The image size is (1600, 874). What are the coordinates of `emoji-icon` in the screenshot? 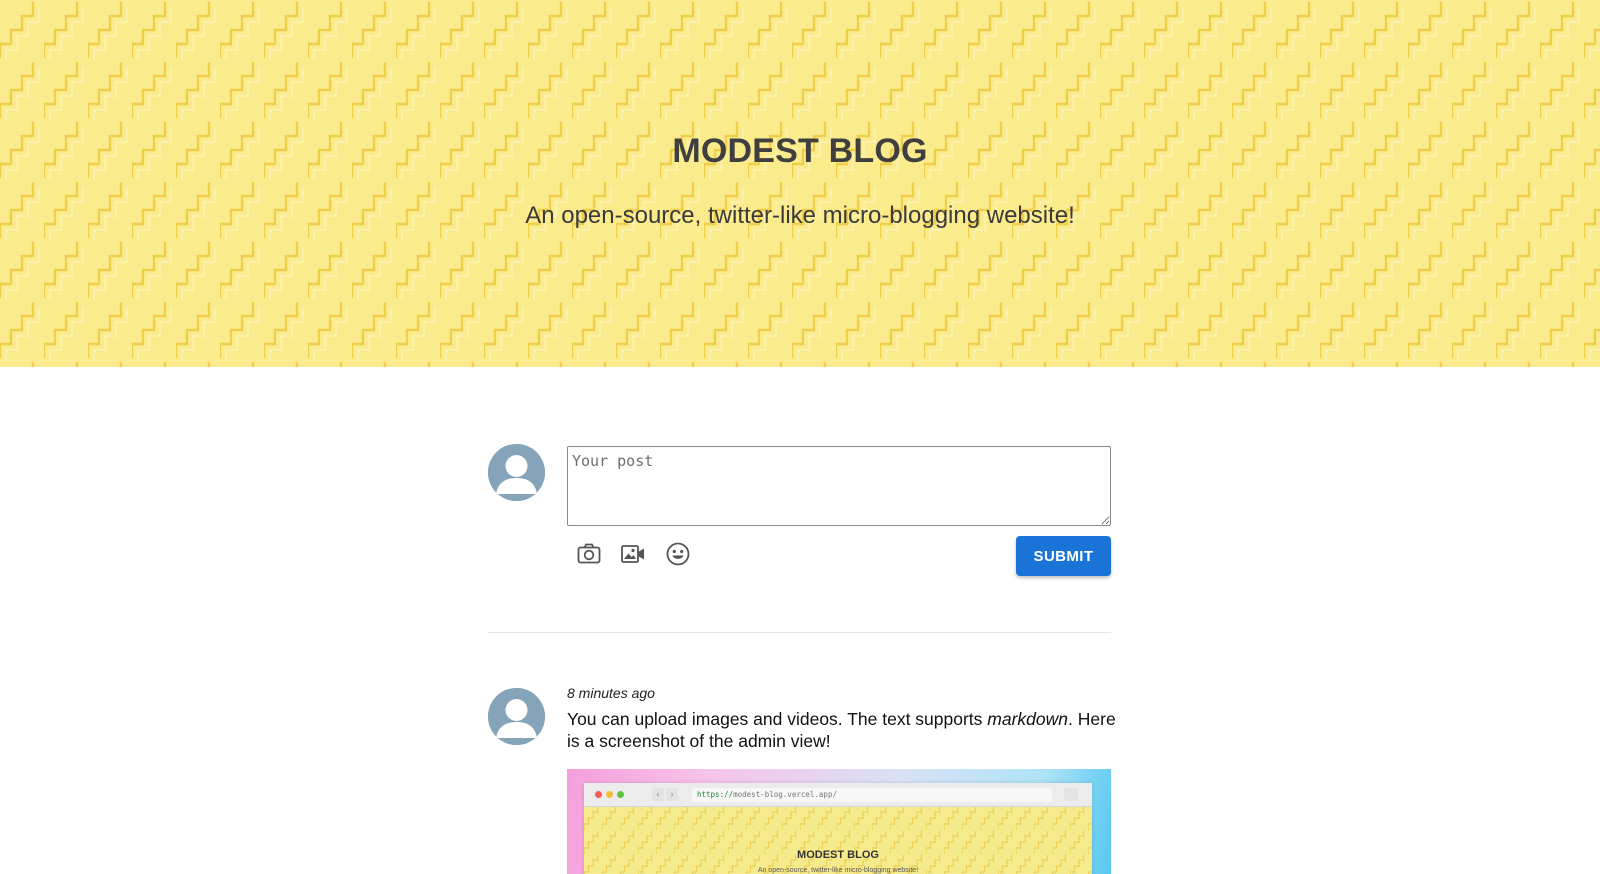 It's located at (678, 554).